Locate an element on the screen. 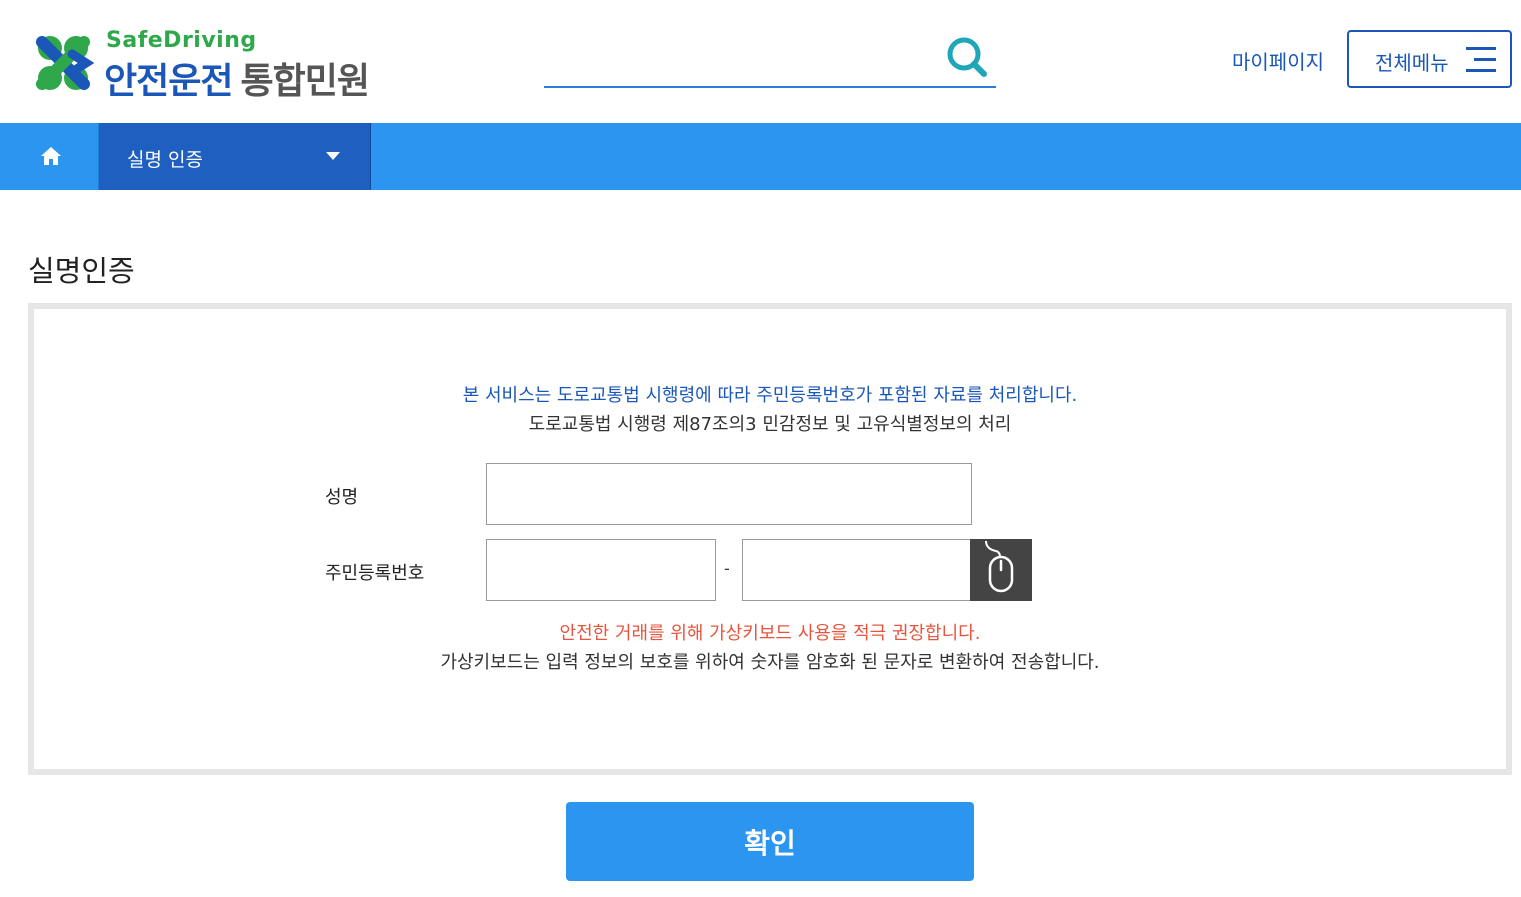  confirm-button: 확인 is located at coordinates (770, 841).